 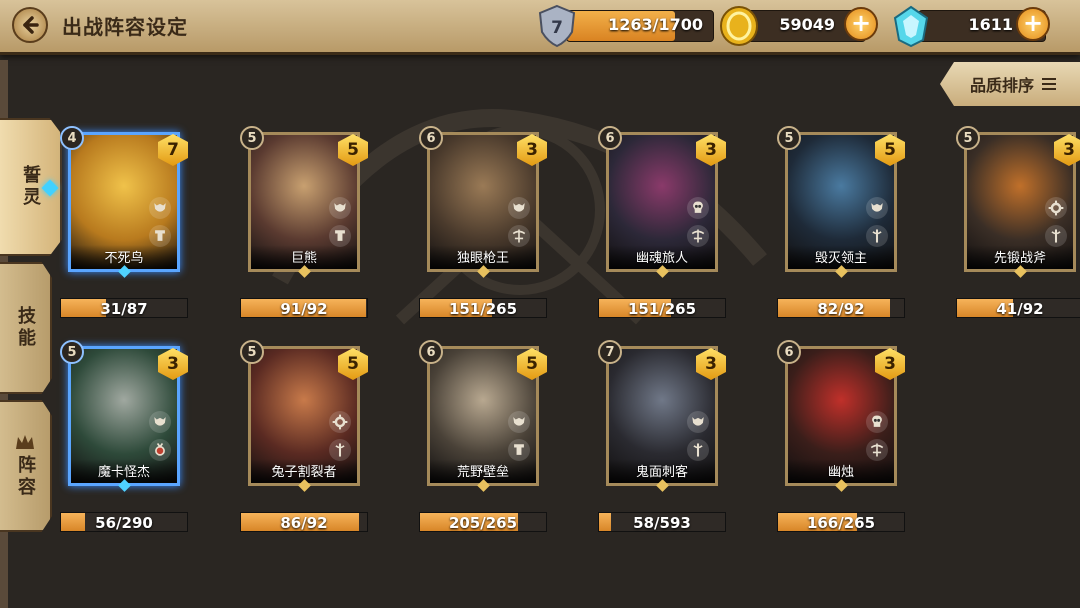 I want to click on stamina-counter: 1263/1700, so click(x=640, y=26).